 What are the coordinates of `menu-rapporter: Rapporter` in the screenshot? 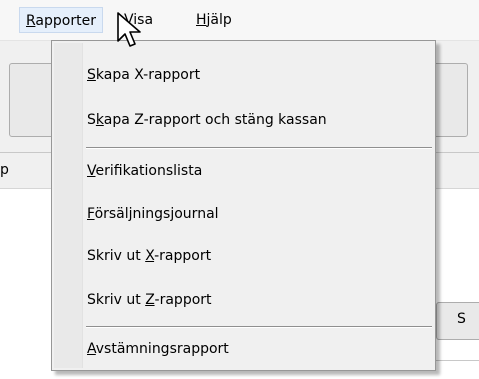 It's located at (61, 20).